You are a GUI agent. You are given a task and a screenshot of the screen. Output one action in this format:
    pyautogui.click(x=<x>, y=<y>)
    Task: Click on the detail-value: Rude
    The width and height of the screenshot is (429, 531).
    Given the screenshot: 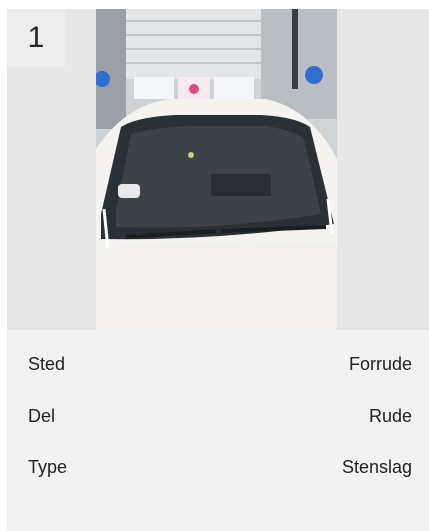 What is the action you would take?
    pyautogui.click(x=390, y=415)
    